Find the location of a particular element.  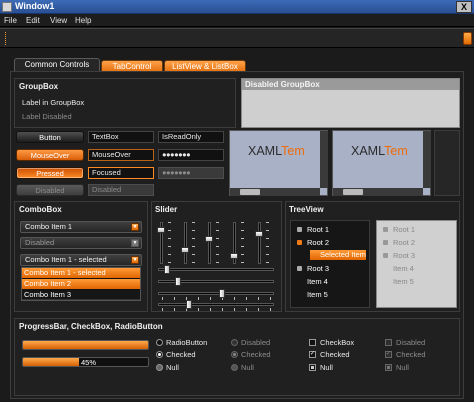

scrollviewer-right-edge is located at coordinates (447, 163).